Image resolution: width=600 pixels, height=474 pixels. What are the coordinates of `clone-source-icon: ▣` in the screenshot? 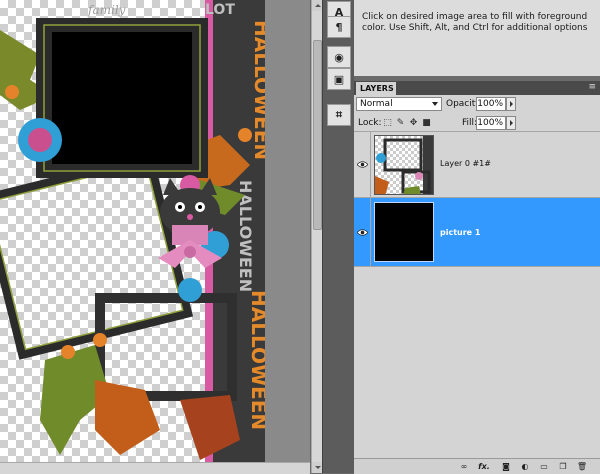 It's located at (339, 79).